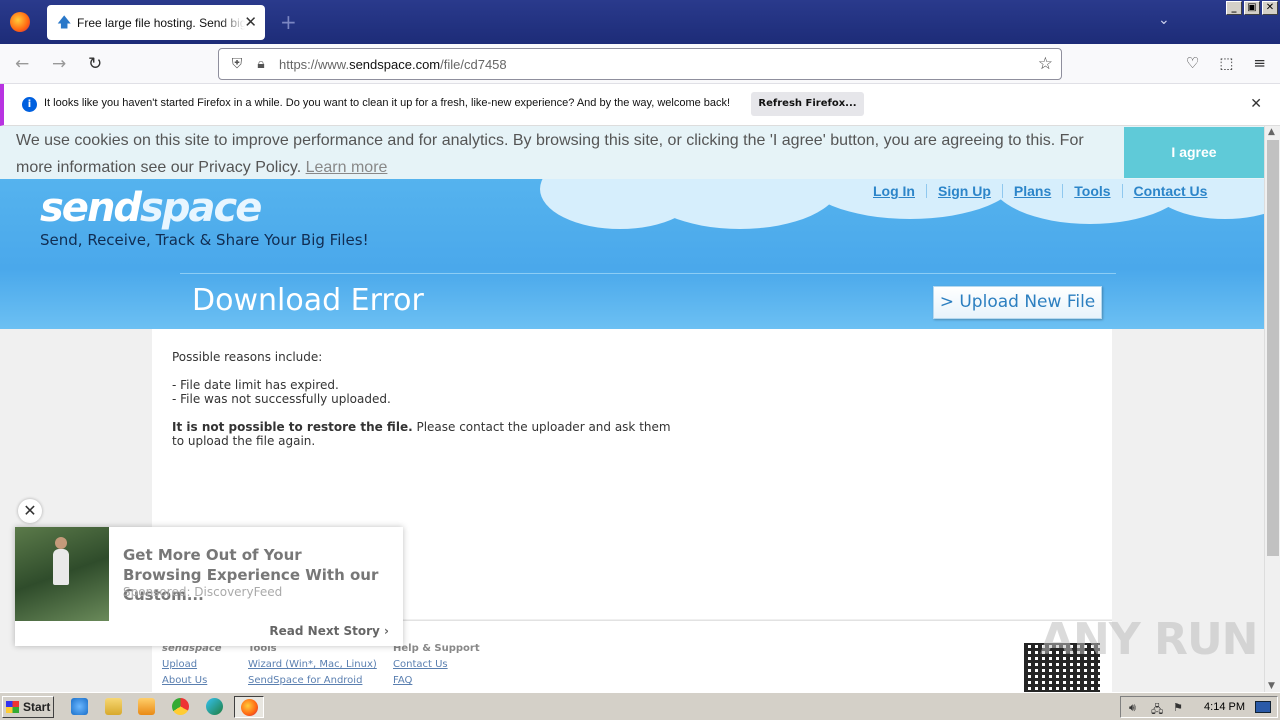 This screenshot has height=720, width=1280. Describe the element at coordinates (1045, 64) in the screenshot. I see `bookmark-star-icon: ☆` at that location.